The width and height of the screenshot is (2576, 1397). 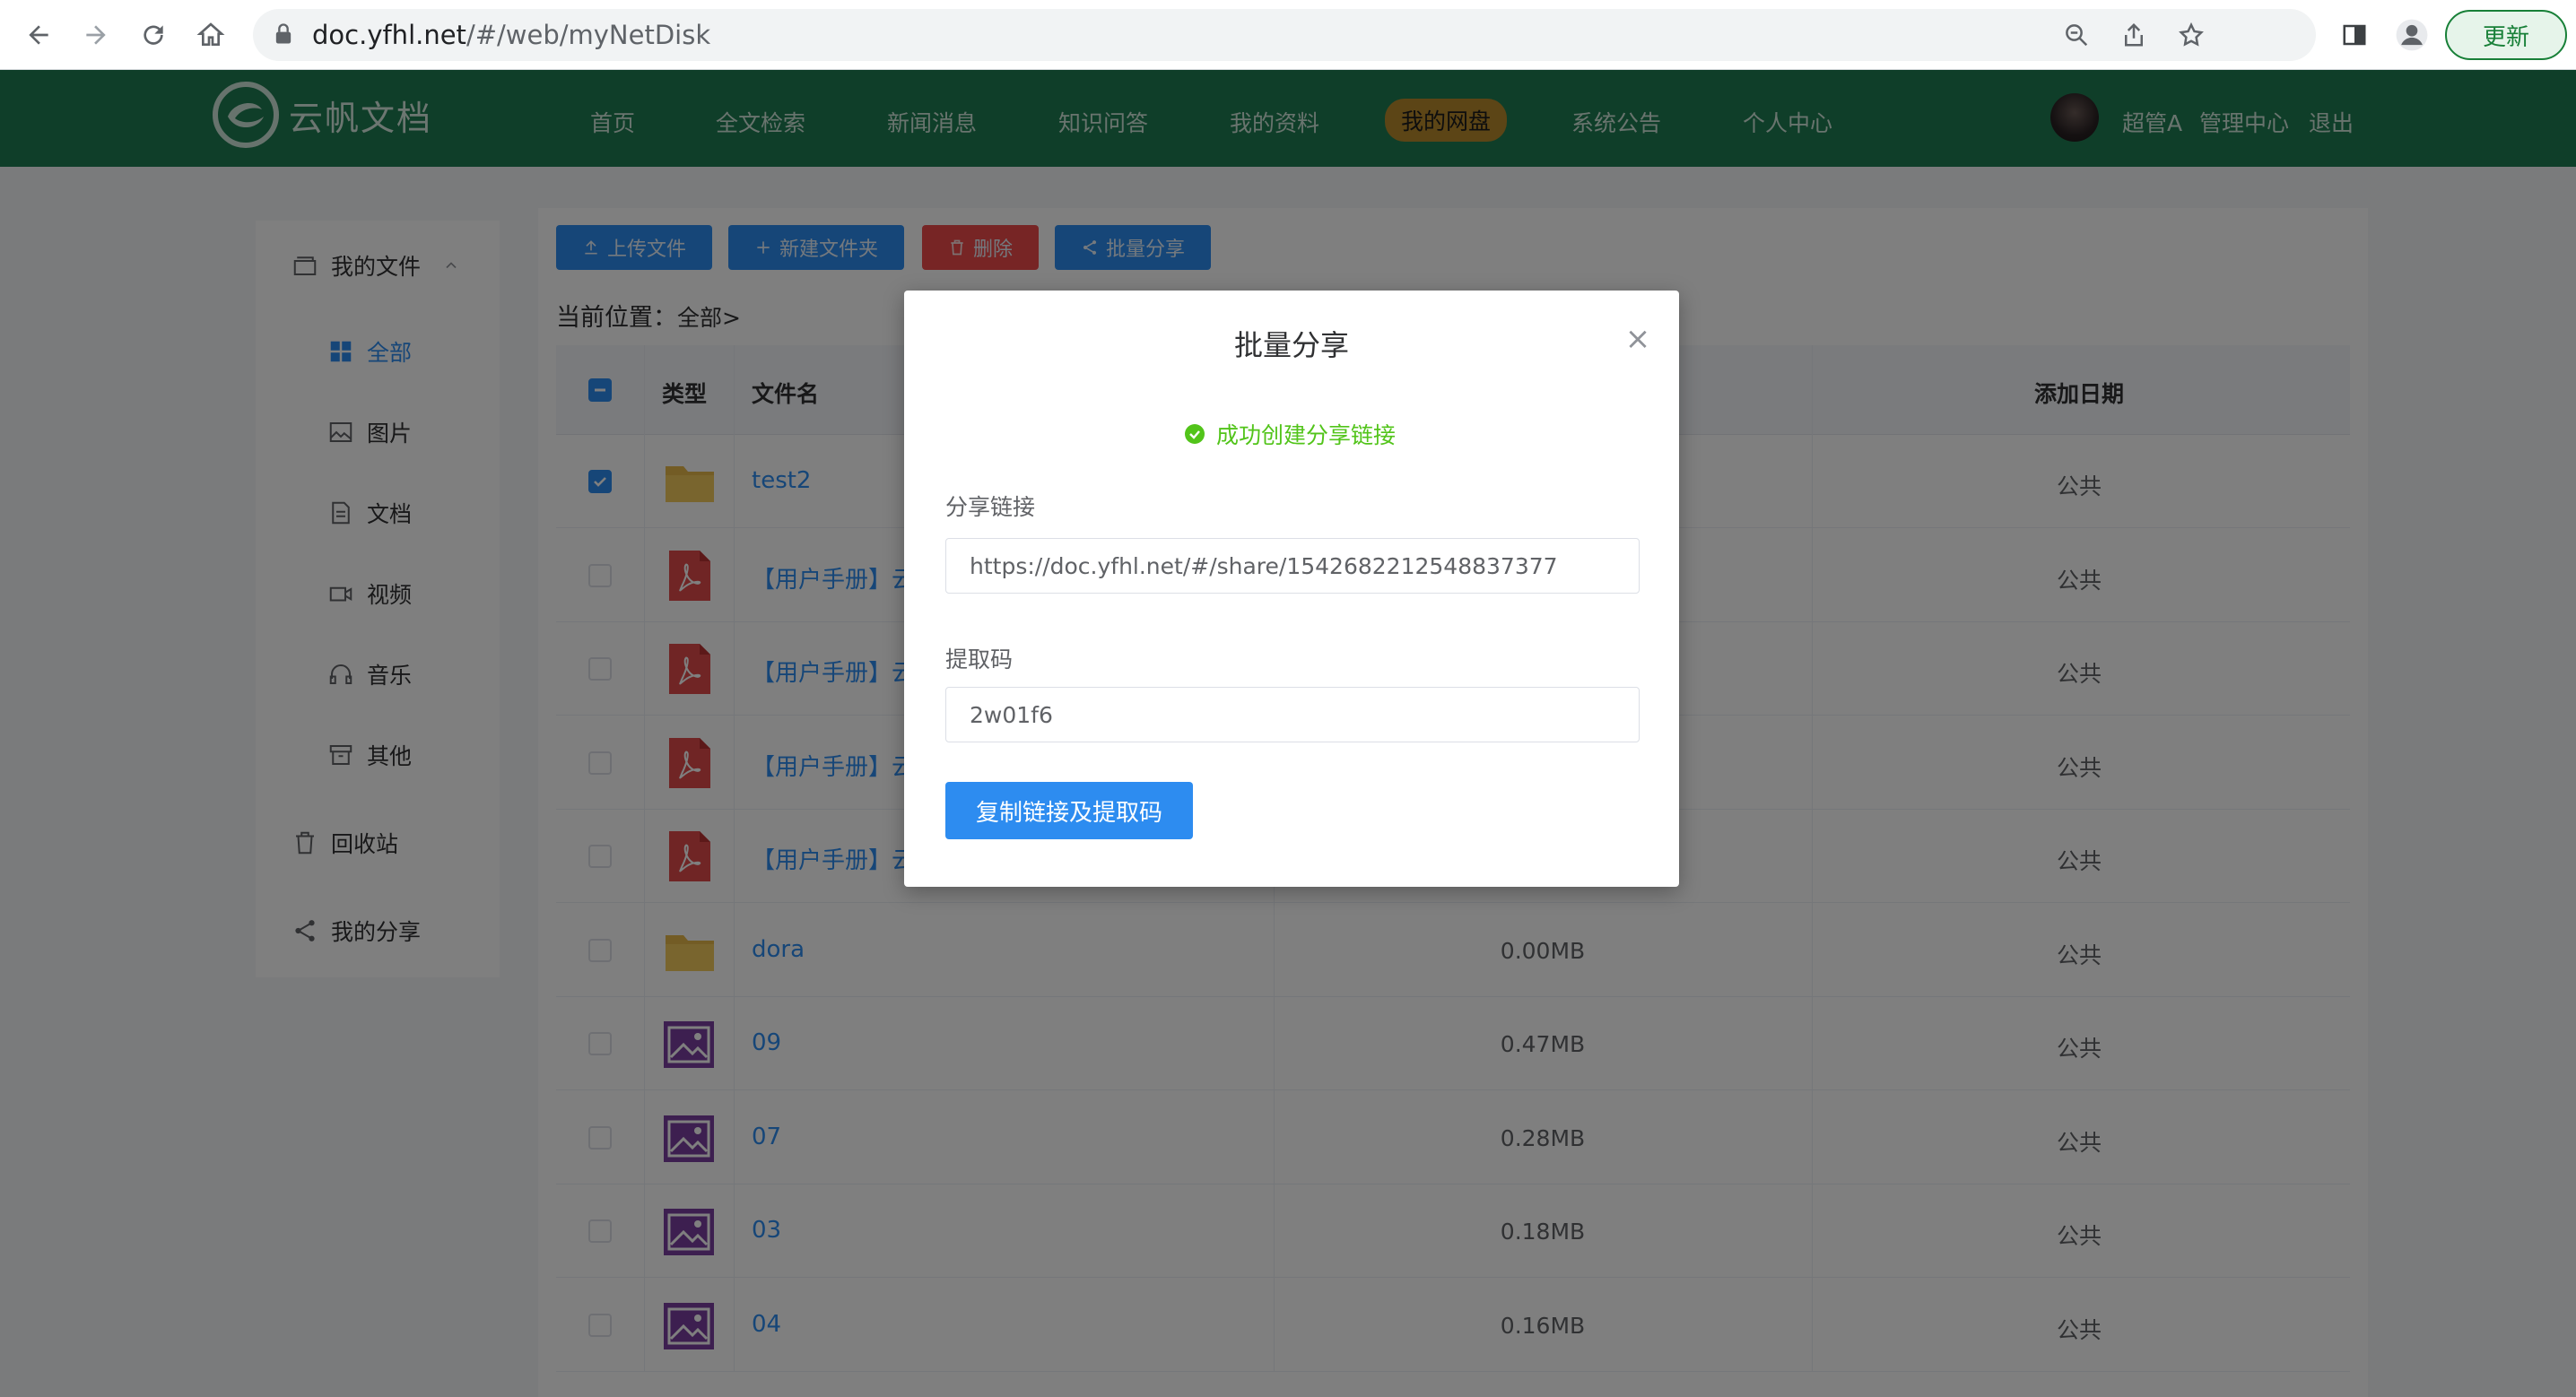 I want to click on forward-icon, so click(x=96, y=35).